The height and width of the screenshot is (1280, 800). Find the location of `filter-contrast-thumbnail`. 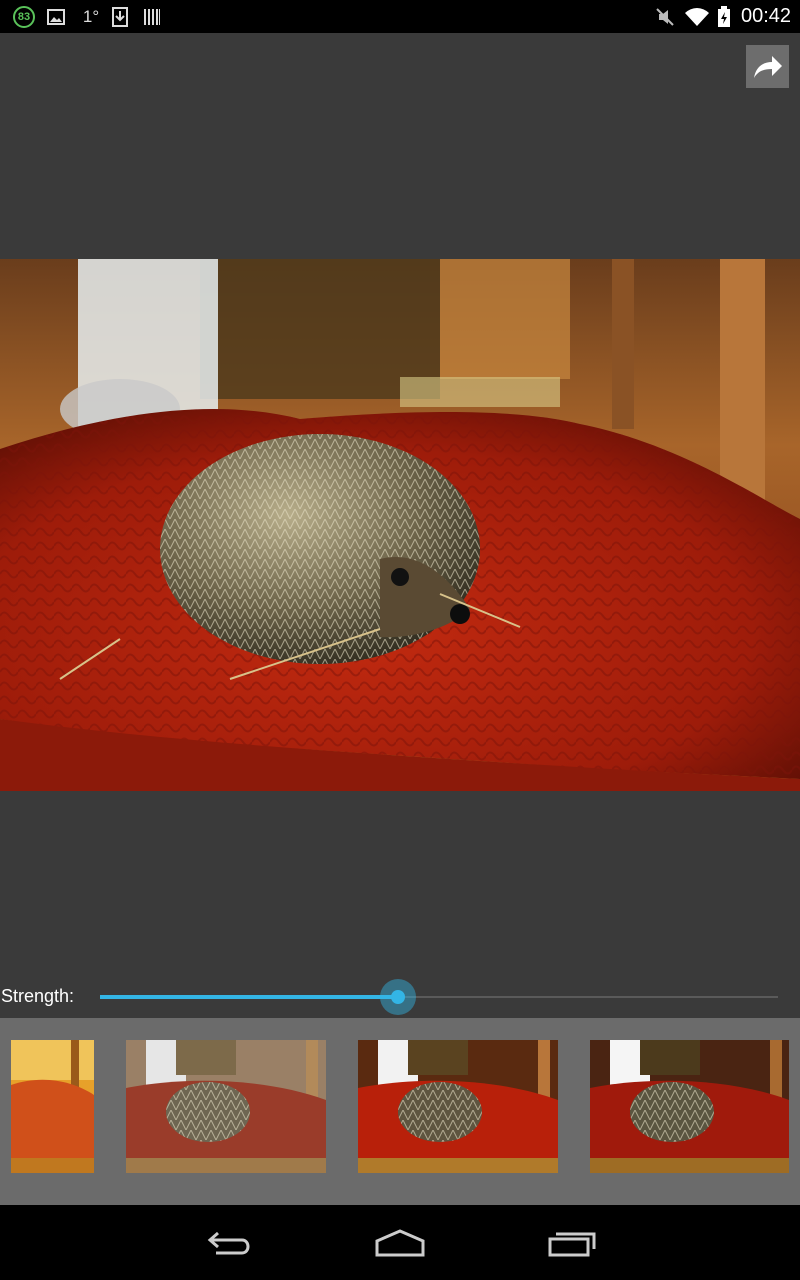

filter-contrast-thumbnail is located at coordinates (689, 1106).